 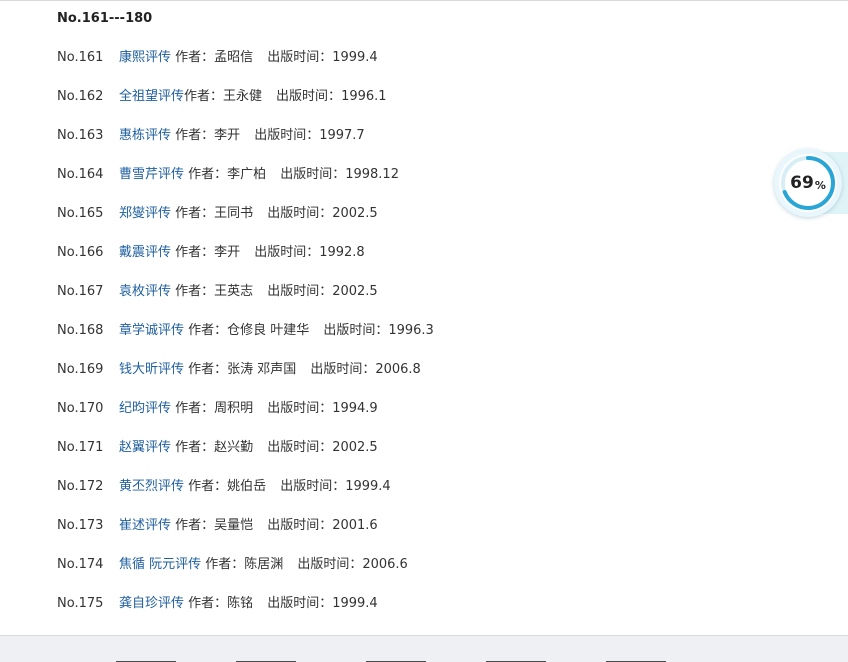 What do you see at coordinates (240, 603) in the screenshot?
I see `book-author: 陈铭` at bounding box center [240, 603].